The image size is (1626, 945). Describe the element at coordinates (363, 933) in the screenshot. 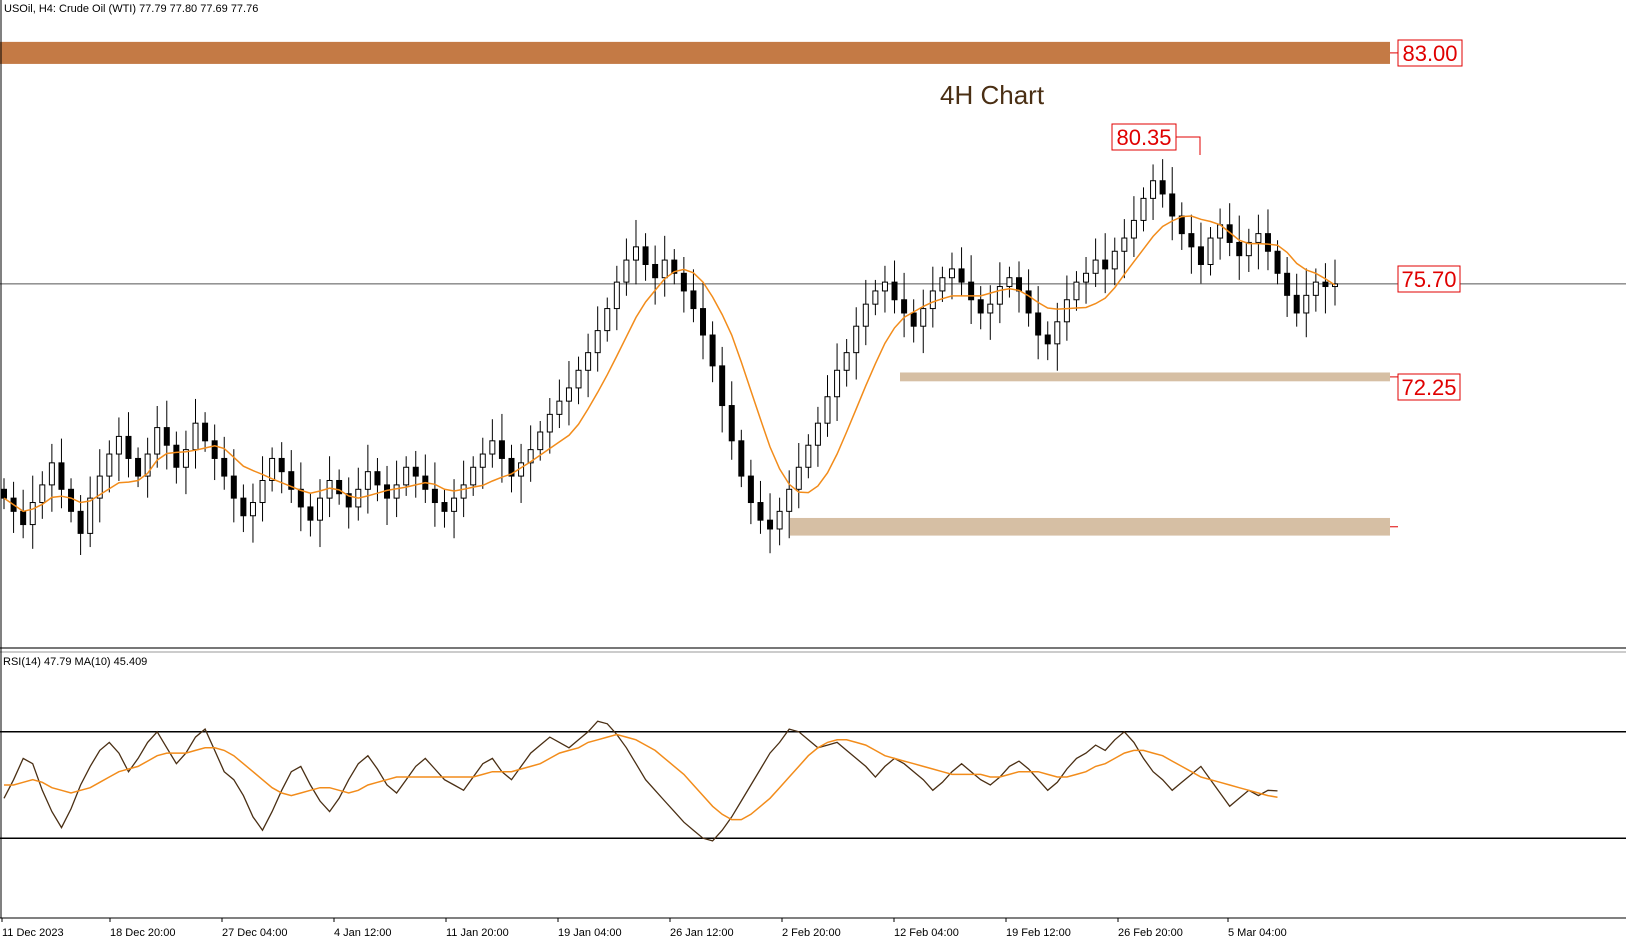

I see `x-tick-label: 4 Jan 12:00` at that location.